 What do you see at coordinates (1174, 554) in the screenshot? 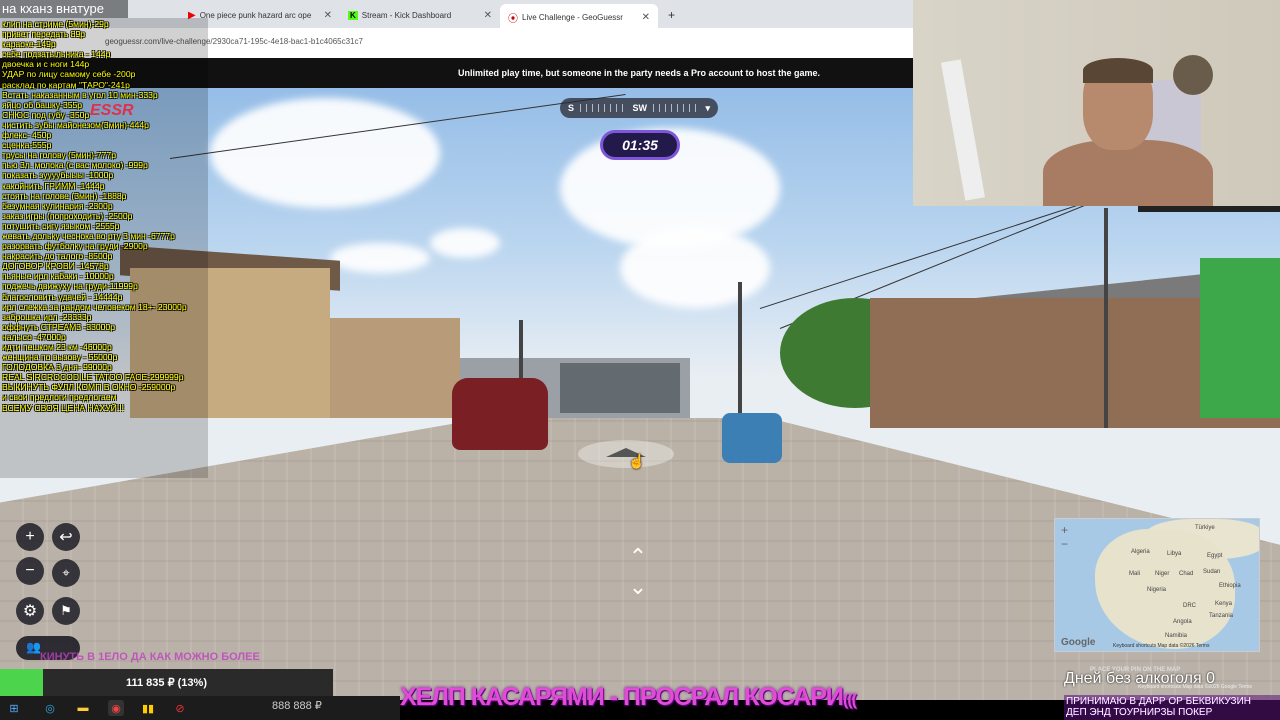
I see `map-label: Libya` at bounding box center [1174, 554].